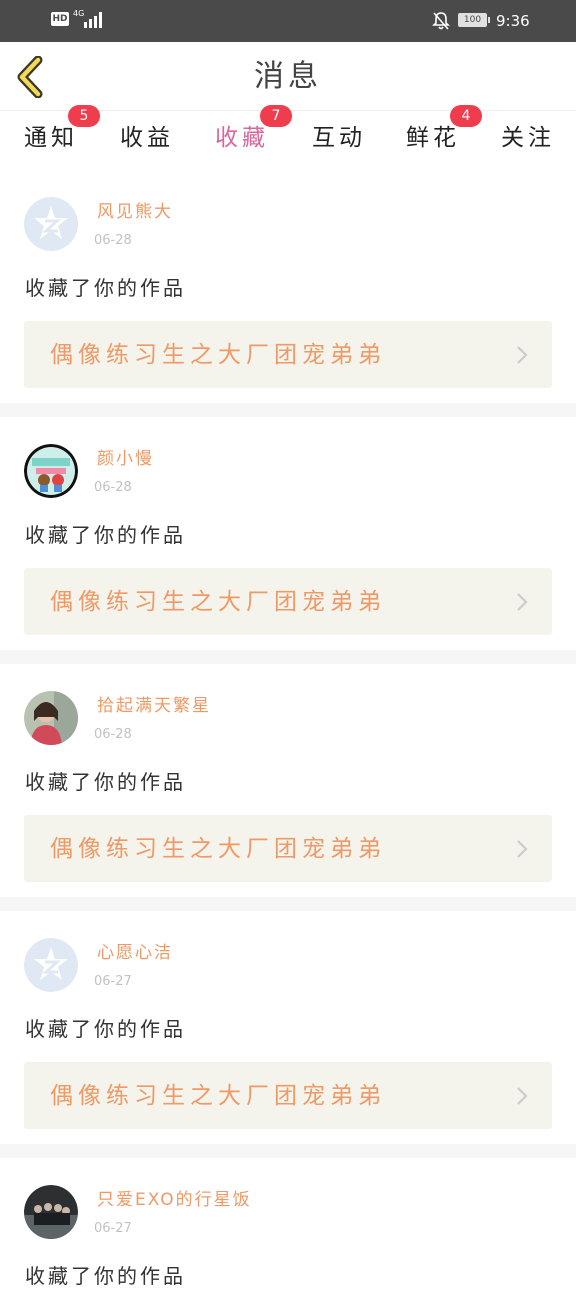 The image size is (576, 1291). I want to click on network-label: 4G, so click(79, 13).